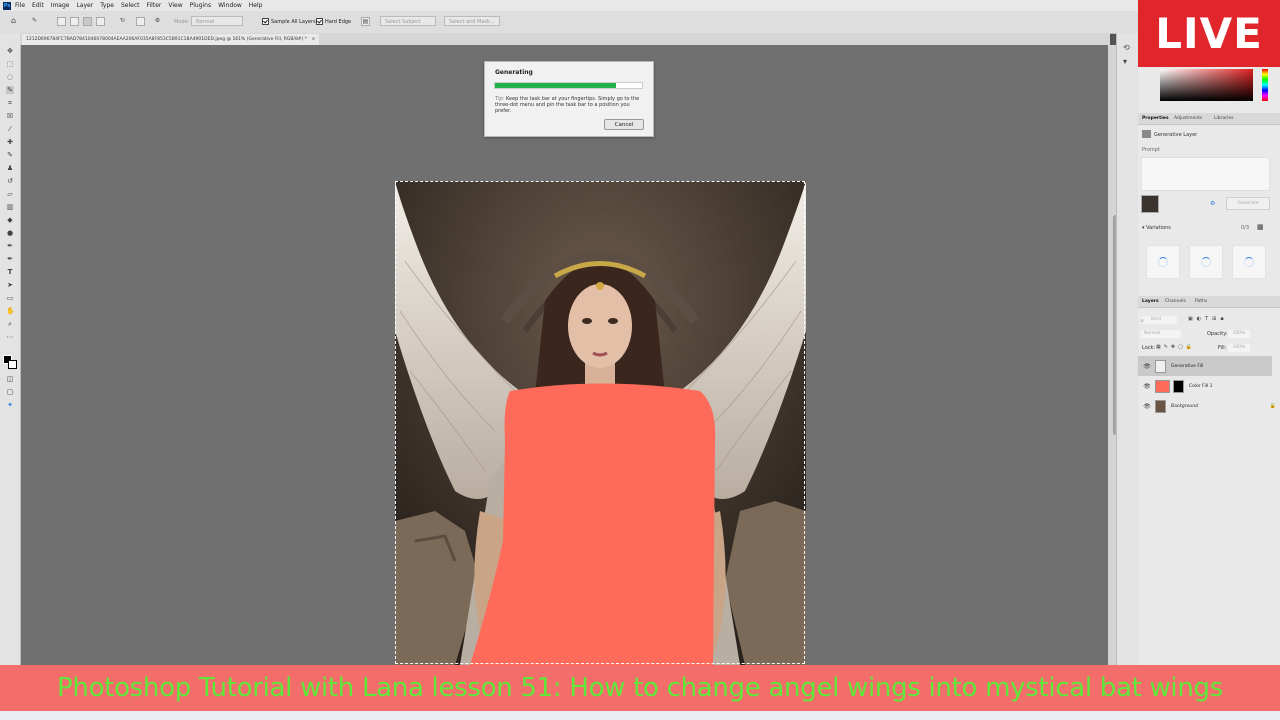 The image size is (1280, 720). Describe the element at coordinates (624, 124) in the screenshot. I see `cancel-button: Cancel` at that location.